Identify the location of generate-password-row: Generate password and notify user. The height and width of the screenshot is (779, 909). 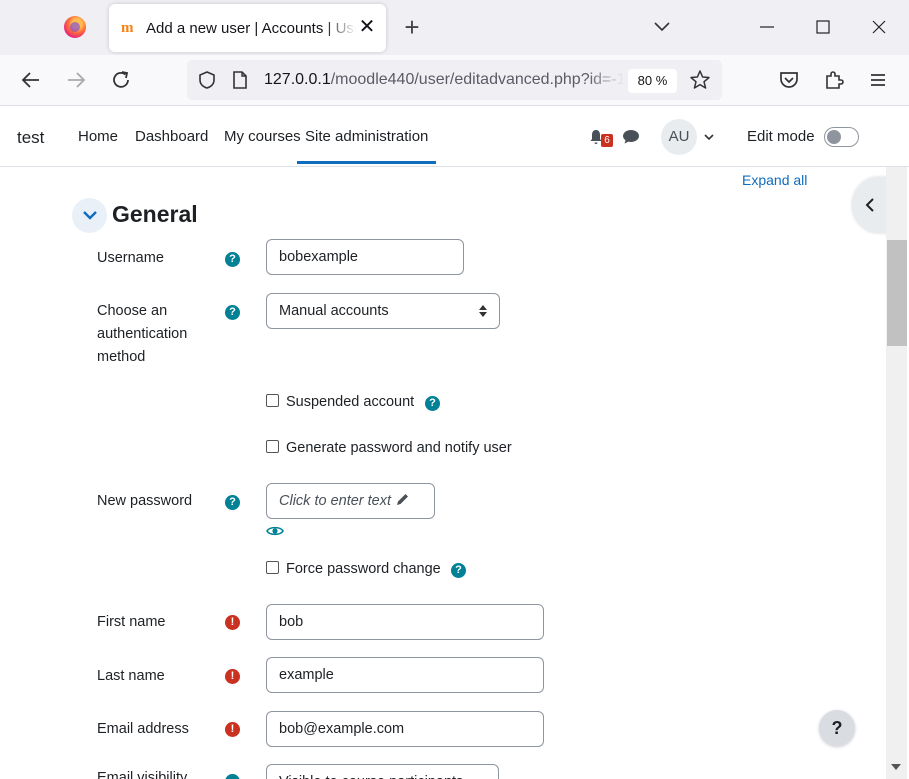
(389, 448).